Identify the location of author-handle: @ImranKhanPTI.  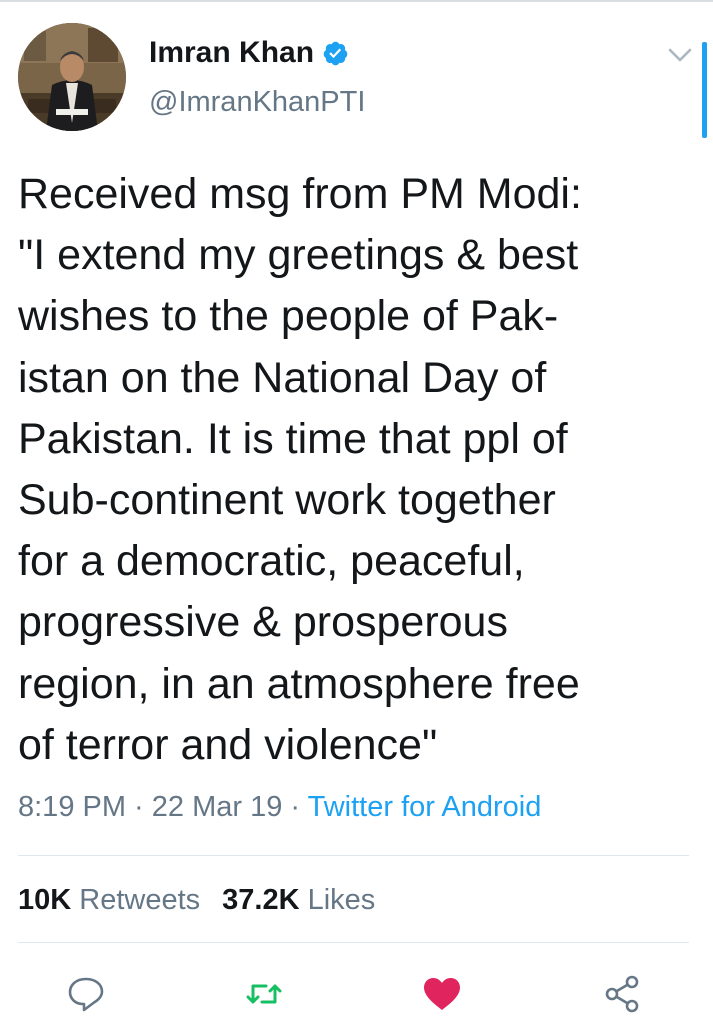
(257, 102).